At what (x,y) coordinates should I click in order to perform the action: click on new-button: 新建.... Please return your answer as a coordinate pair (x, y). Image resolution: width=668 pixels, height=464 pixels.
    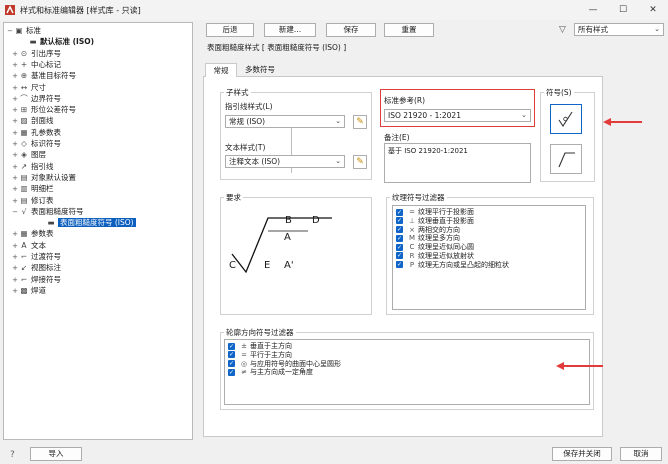
    Looking at the image, I should click on (290, 30).